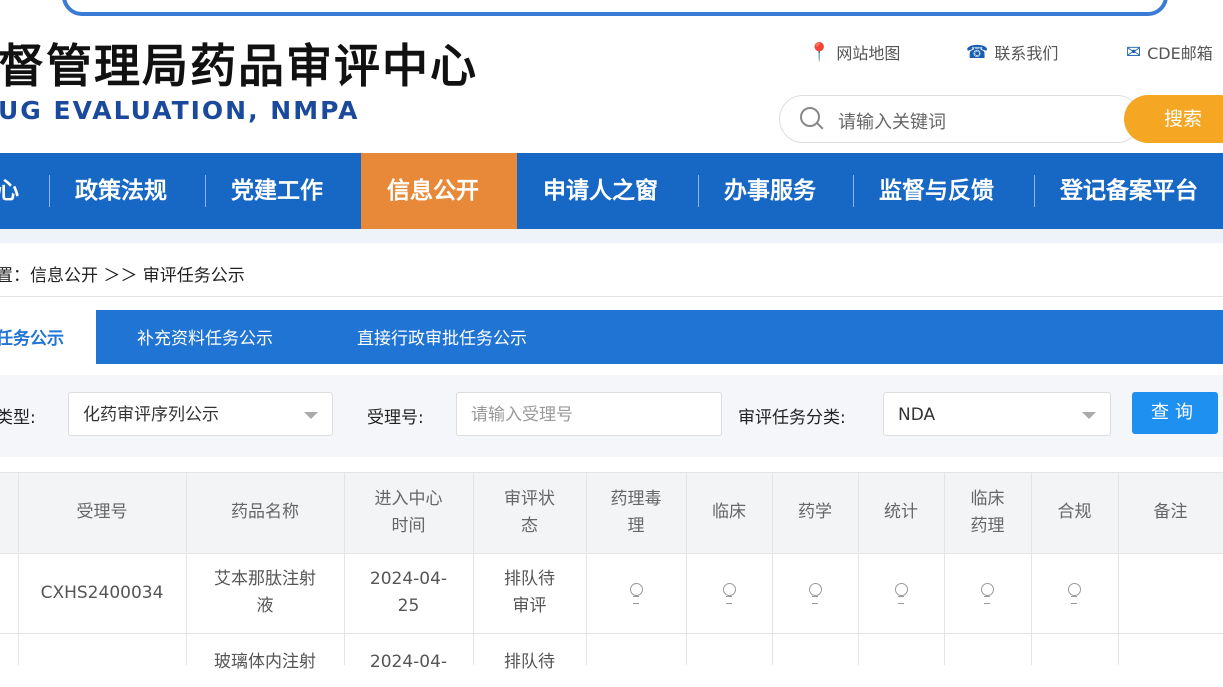 This screenshot has height=687, width=1223. Describe the element at coordinates (1129, 191) in the screenshot. I see `nav-item-registration: 登记备案平台` at that location.